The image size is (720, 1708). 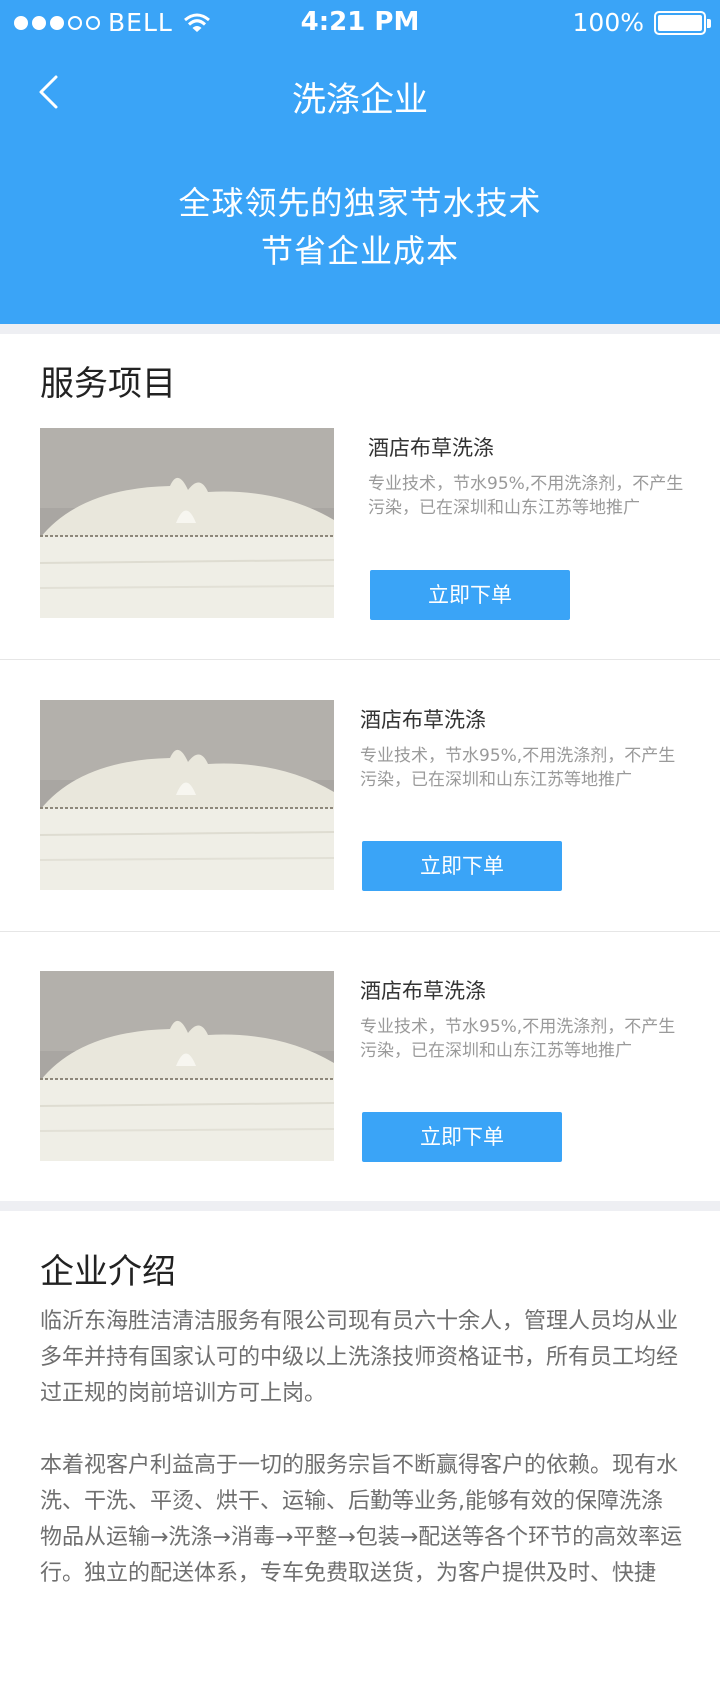 I want to click on status-bar: BELL 4:21 PM 100%, so click(x=360, y=23).